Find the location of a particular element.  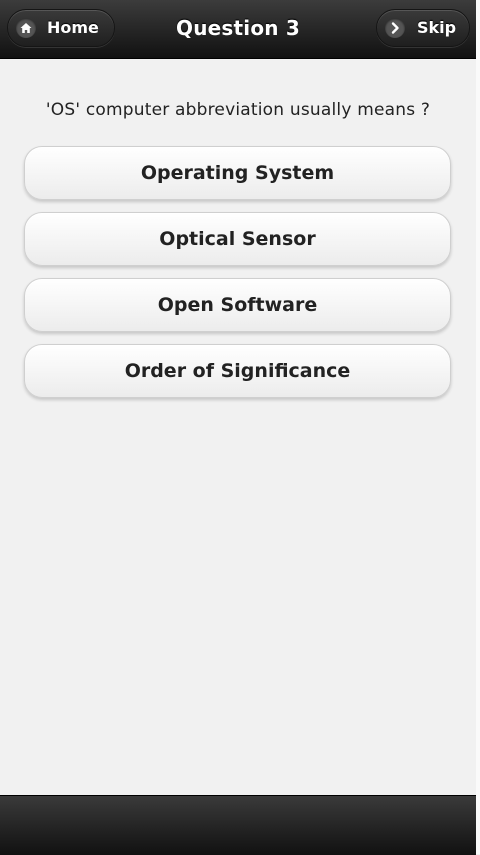

skip-button: Skip is located at coordinates (423, 28).